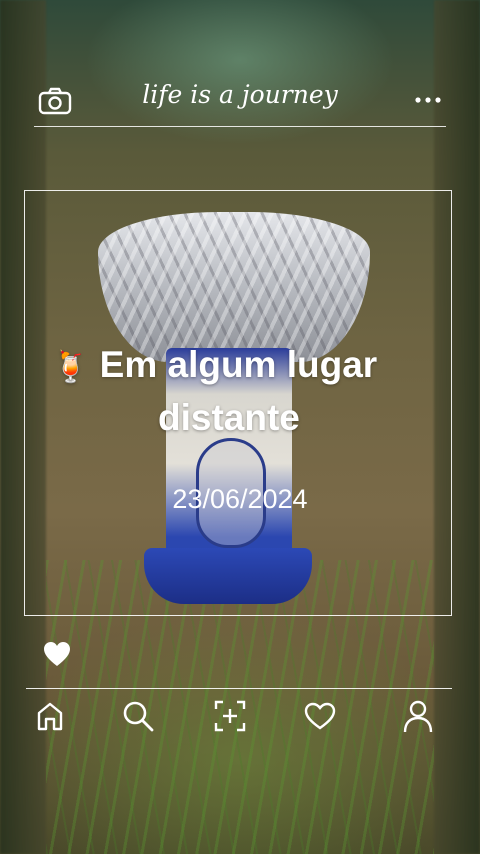 This screenshot has width=480, height=854. What do you see at coordinates (230, 716) in the screenshot?
I see `add-photo-icon` at bounding box center [230, 716].